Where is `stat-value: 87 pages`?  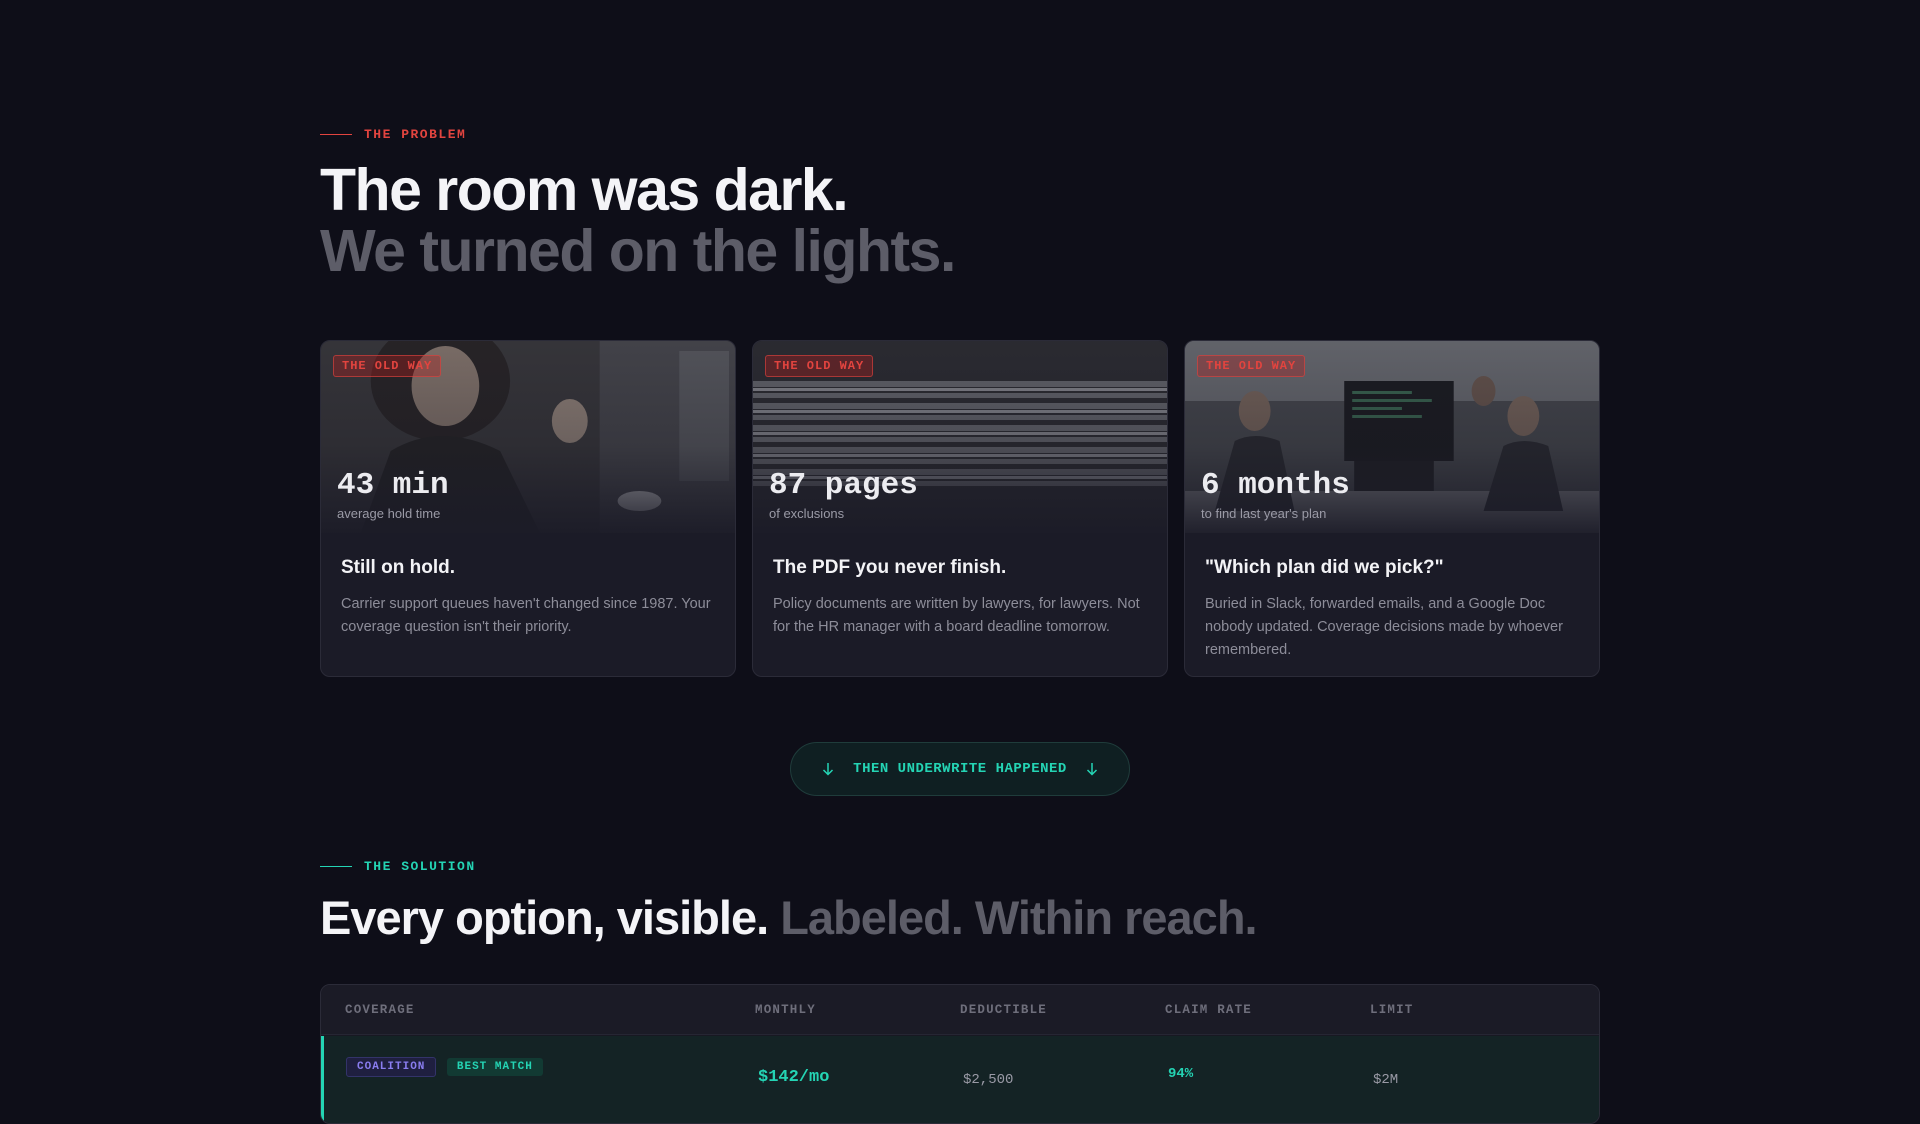 stat-value: 87 pages is located at coordinates (843, 485).